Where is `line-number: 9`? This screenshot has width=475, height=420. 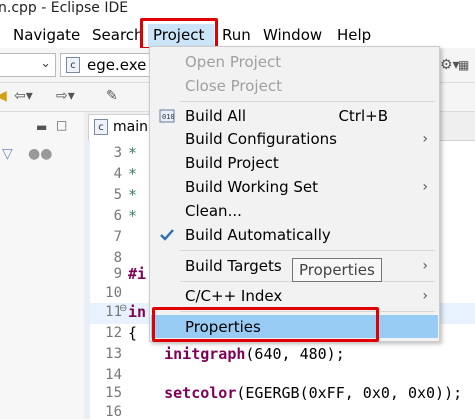
line-number: 9 is located at coordinates (117, 274).